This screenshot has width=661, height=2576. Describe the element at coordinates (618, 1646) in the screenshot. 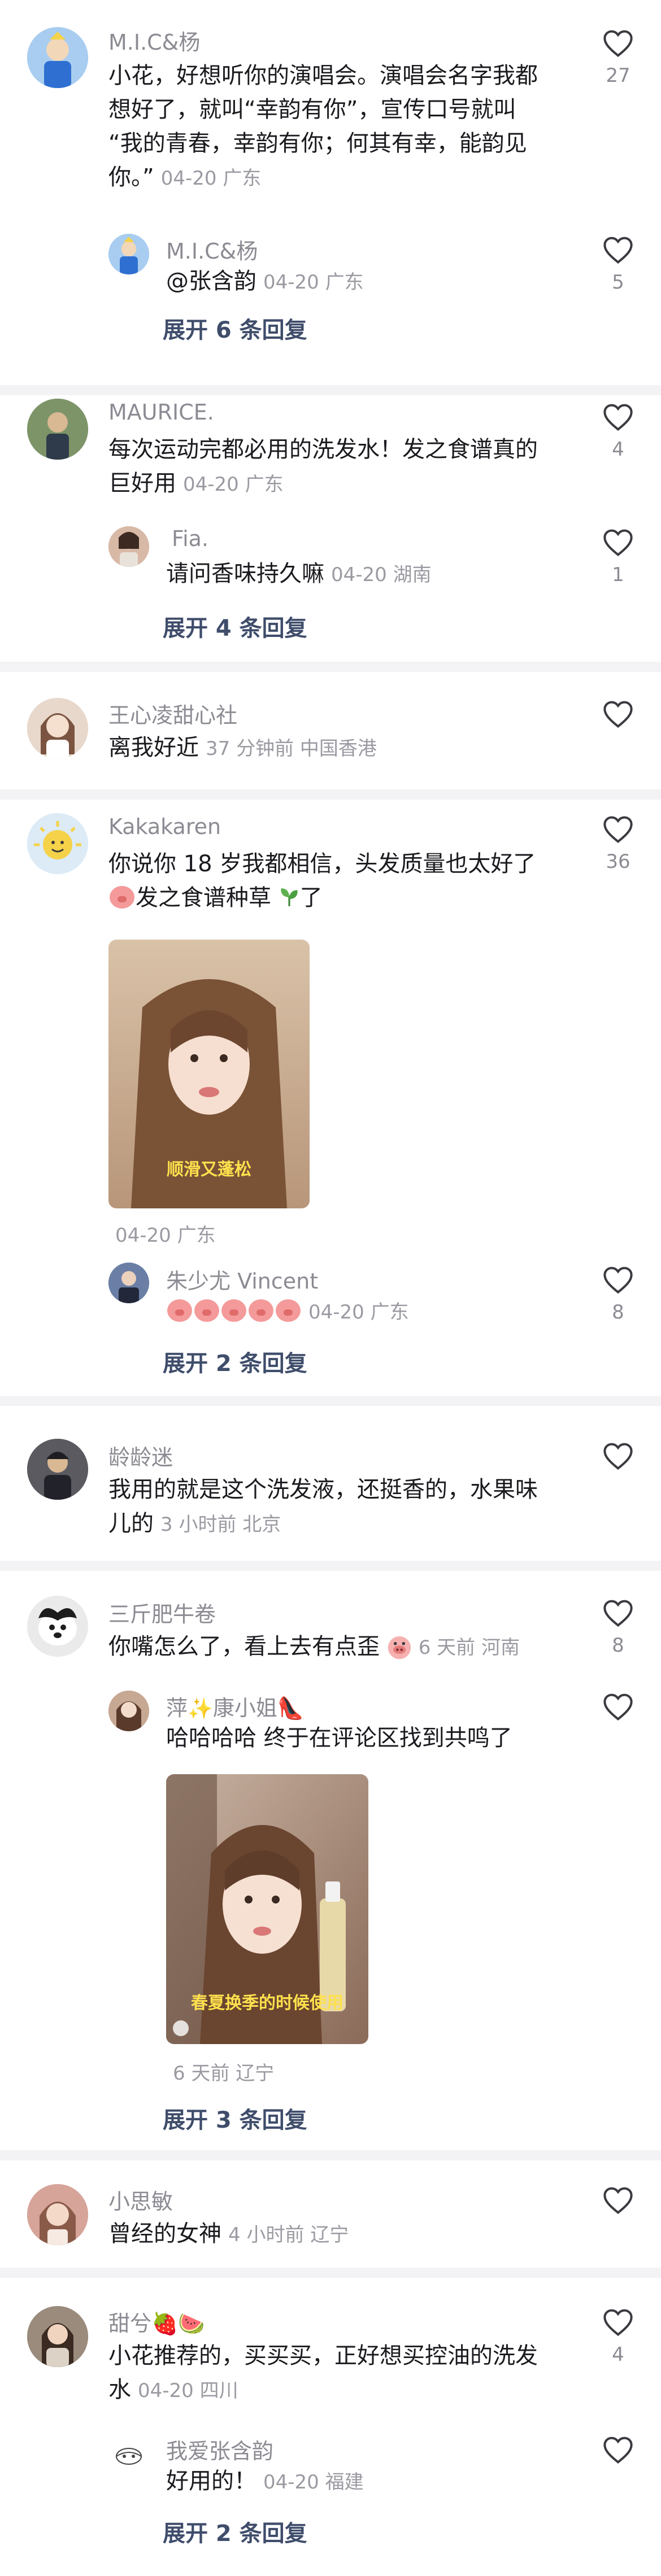

I see `like-count: 8` at that location.